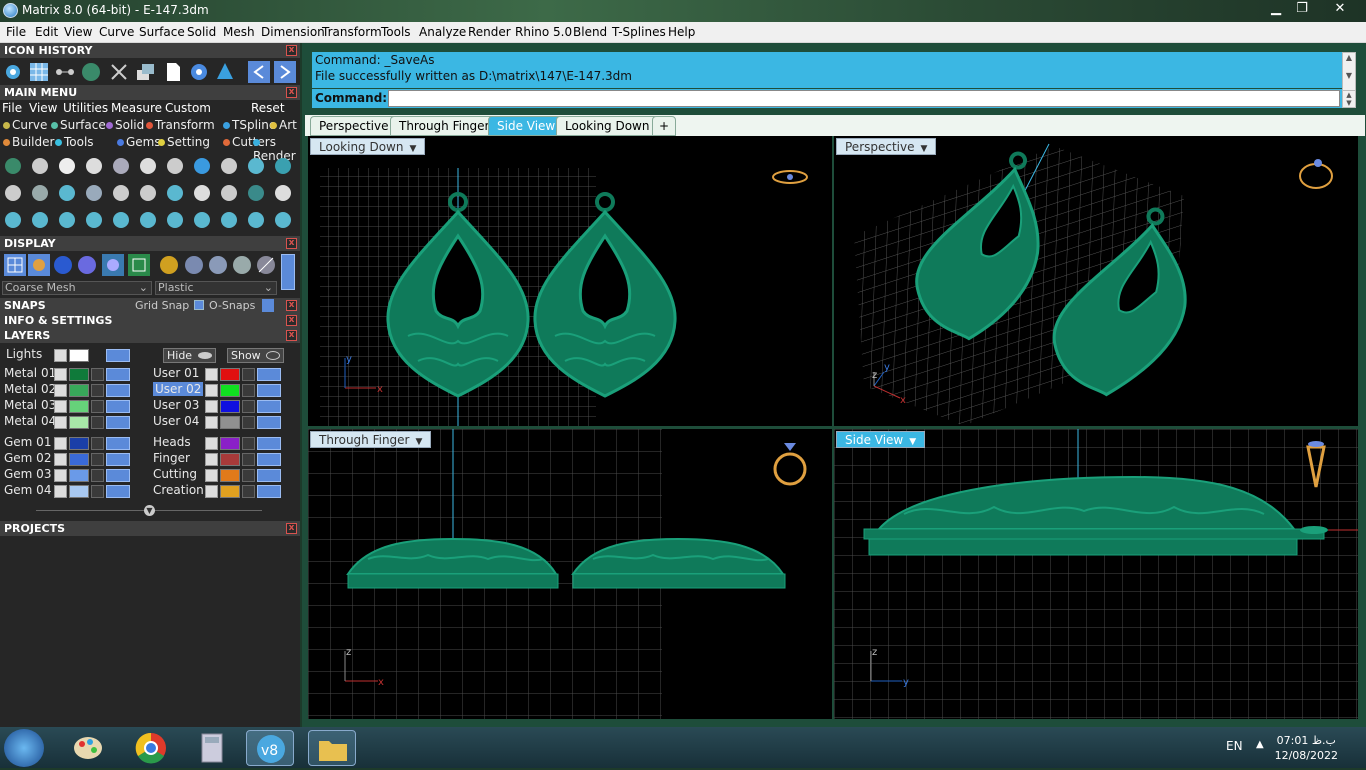 The image size is (1366, 770). What do you see at coordinates (1234, 746) in the screenshot?
I see `language-indicator: EN` at bounding box center [1234, 746].